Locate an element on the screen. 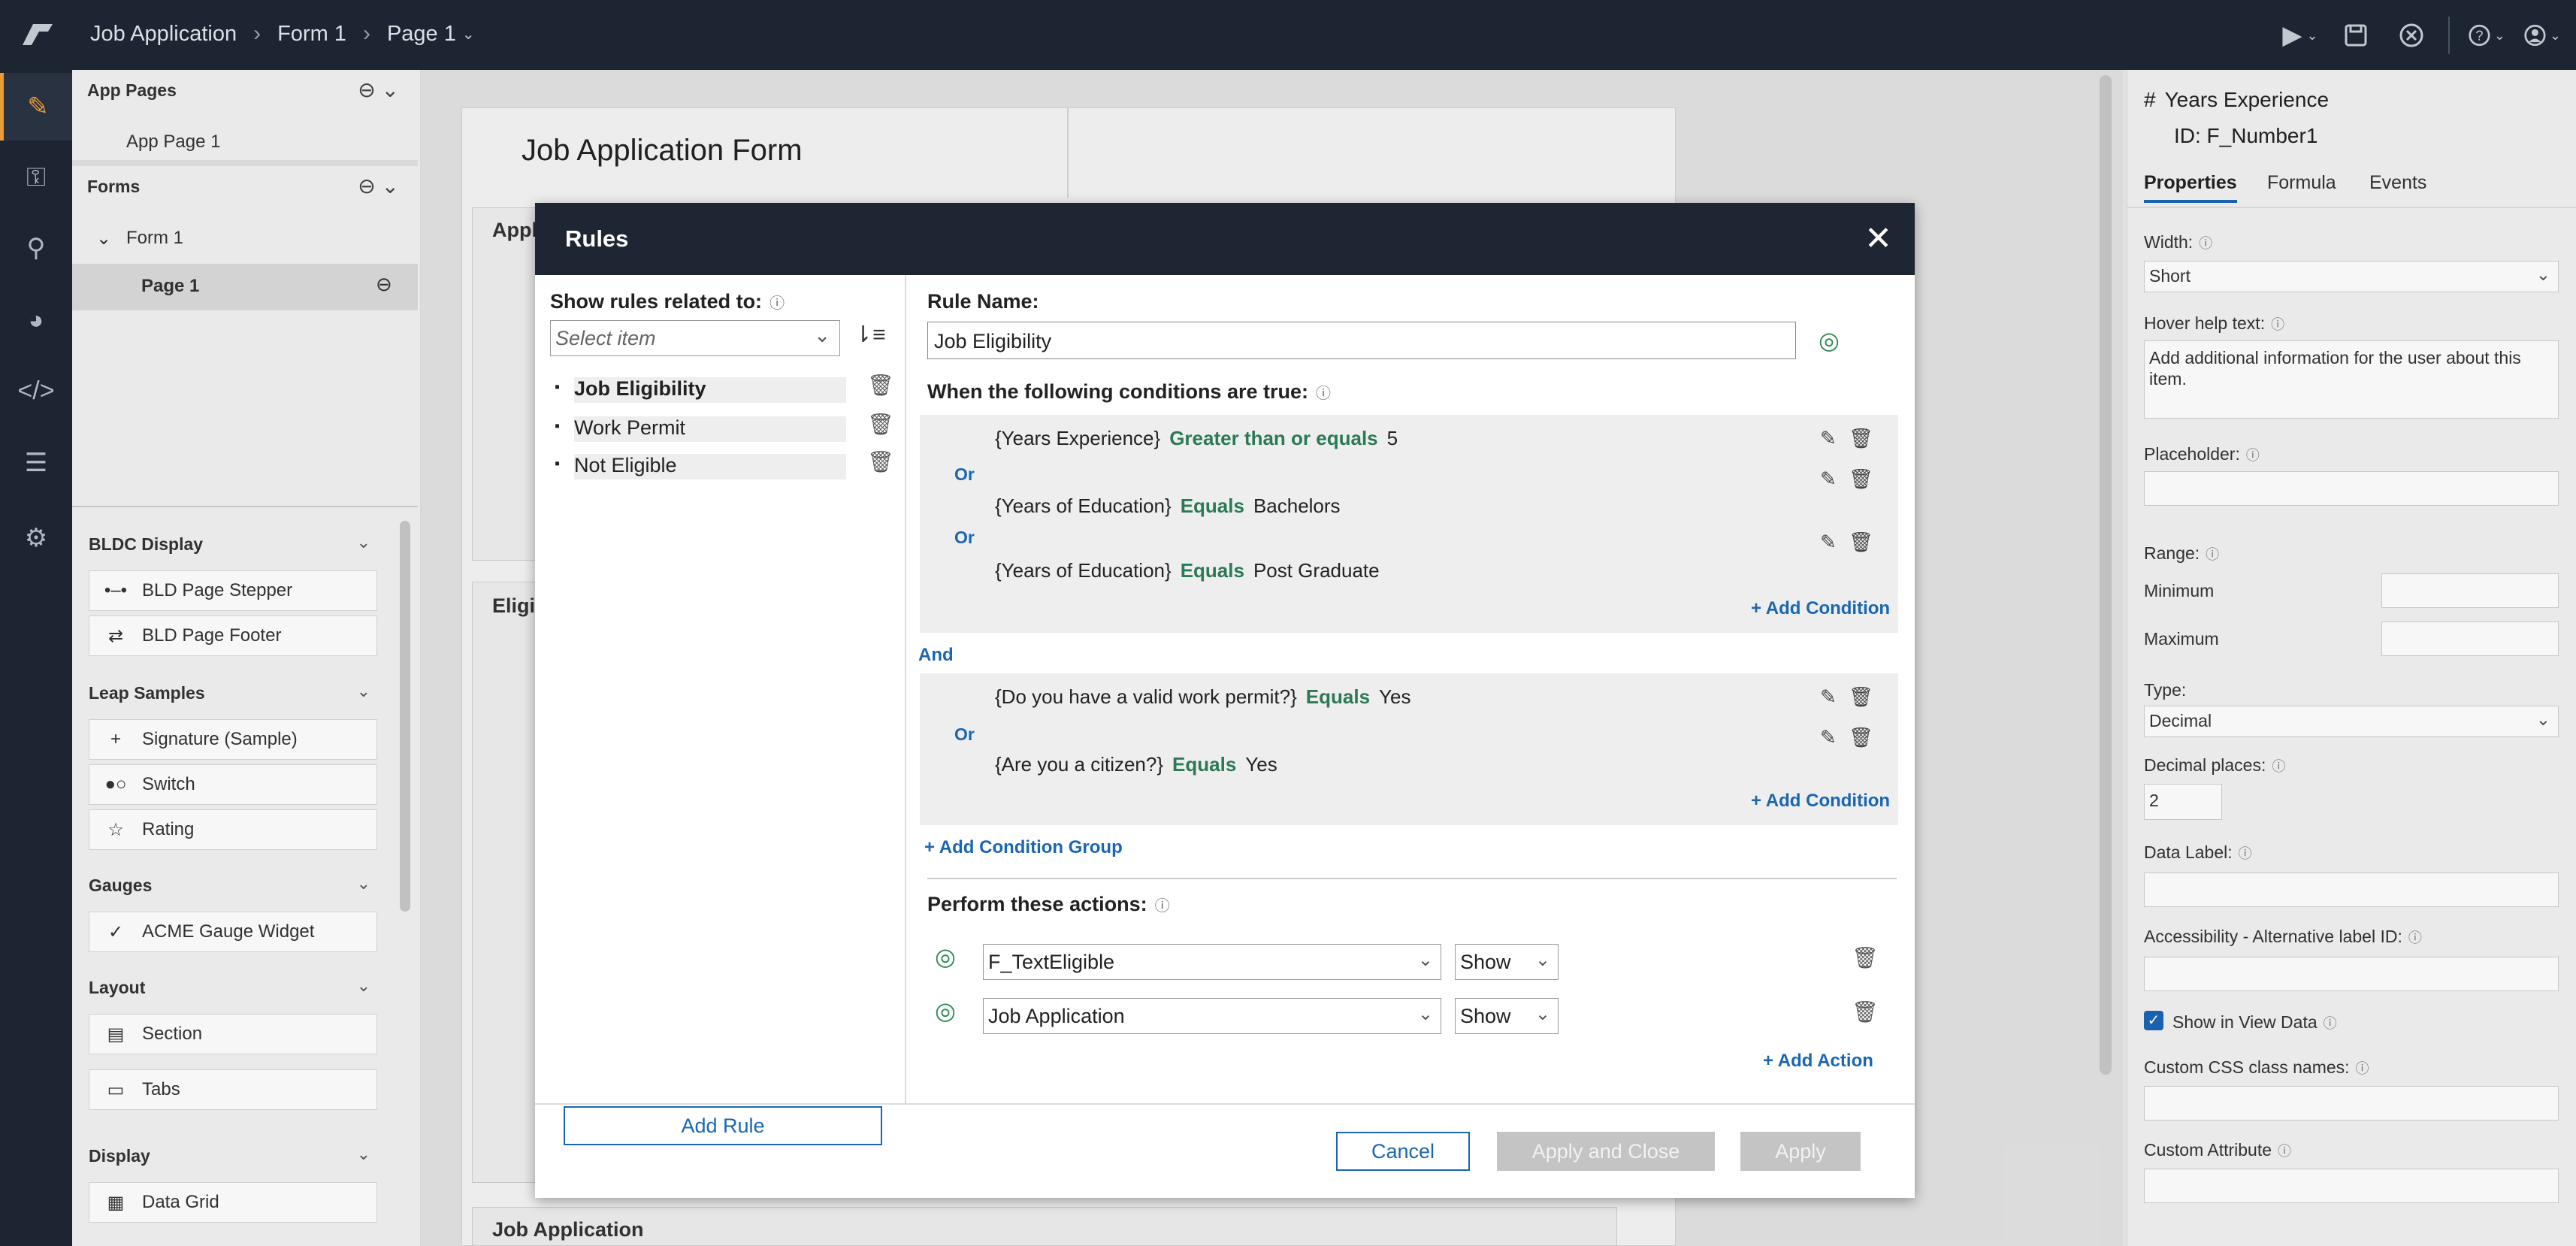 The width and height of the screenshot is (2576, 1246). sort-icon: ⇂≡ is located at coordinates (870, 335).